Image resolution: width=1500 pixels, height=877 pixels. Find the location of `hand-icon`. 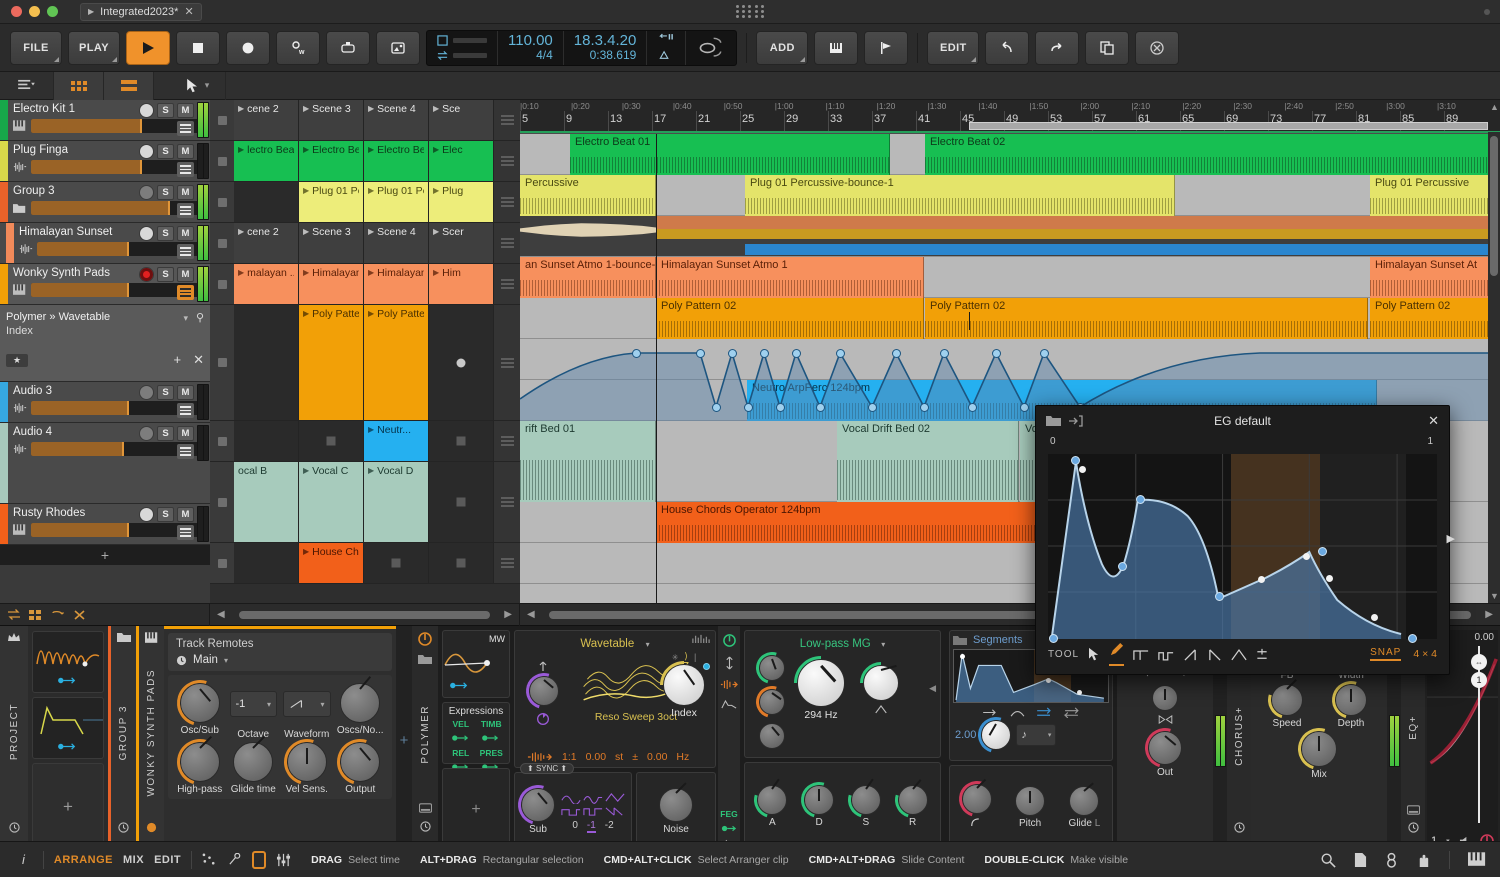

hand-icon is located at coordinates (1423, 860).